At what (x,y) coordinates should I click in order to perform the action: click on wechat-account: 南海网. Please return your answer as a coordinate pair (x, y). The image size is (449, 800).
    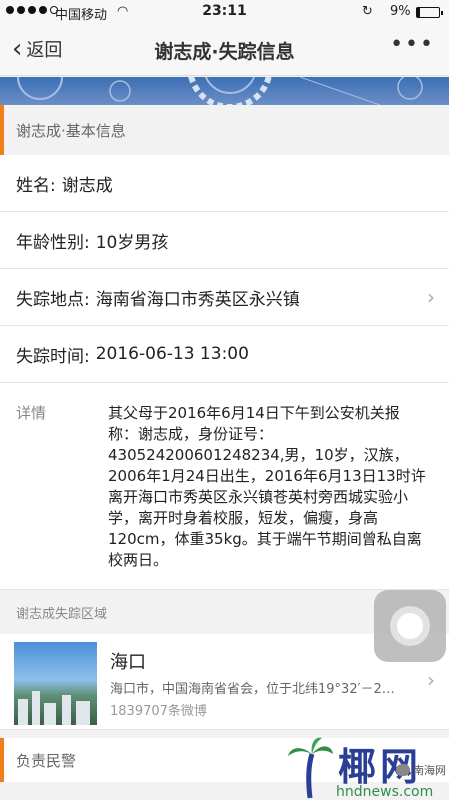
    Looking at the image, I should click on (429, 770).